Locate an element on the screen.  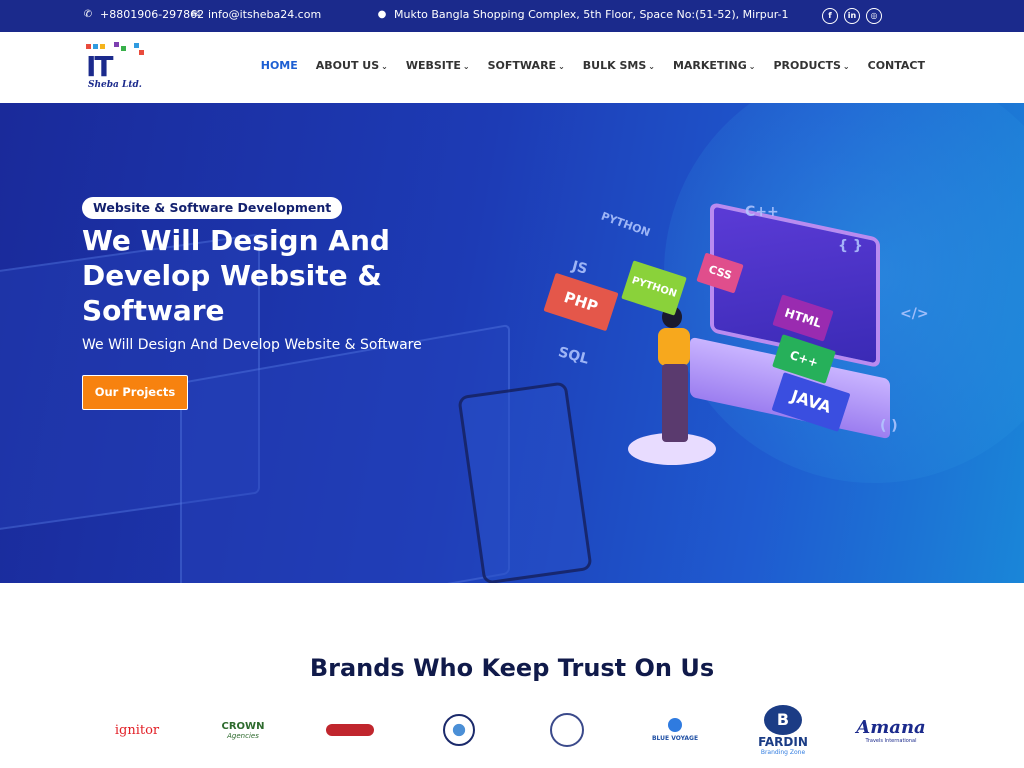
email-address: info@itsheba24.com is located at coordinates (265, 14).